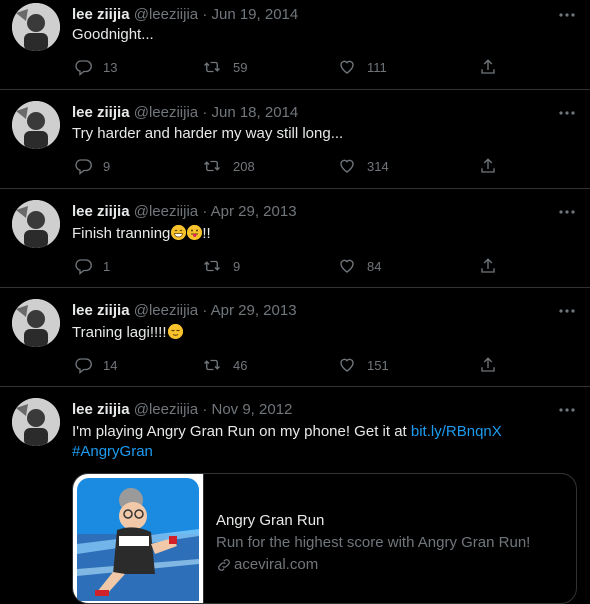 Image resolution: width=590 pixels, height=604 pixels. Describe the element at coordinates (195, 232) in the screenshot. I see `tongue-emoji-icon` at that location.